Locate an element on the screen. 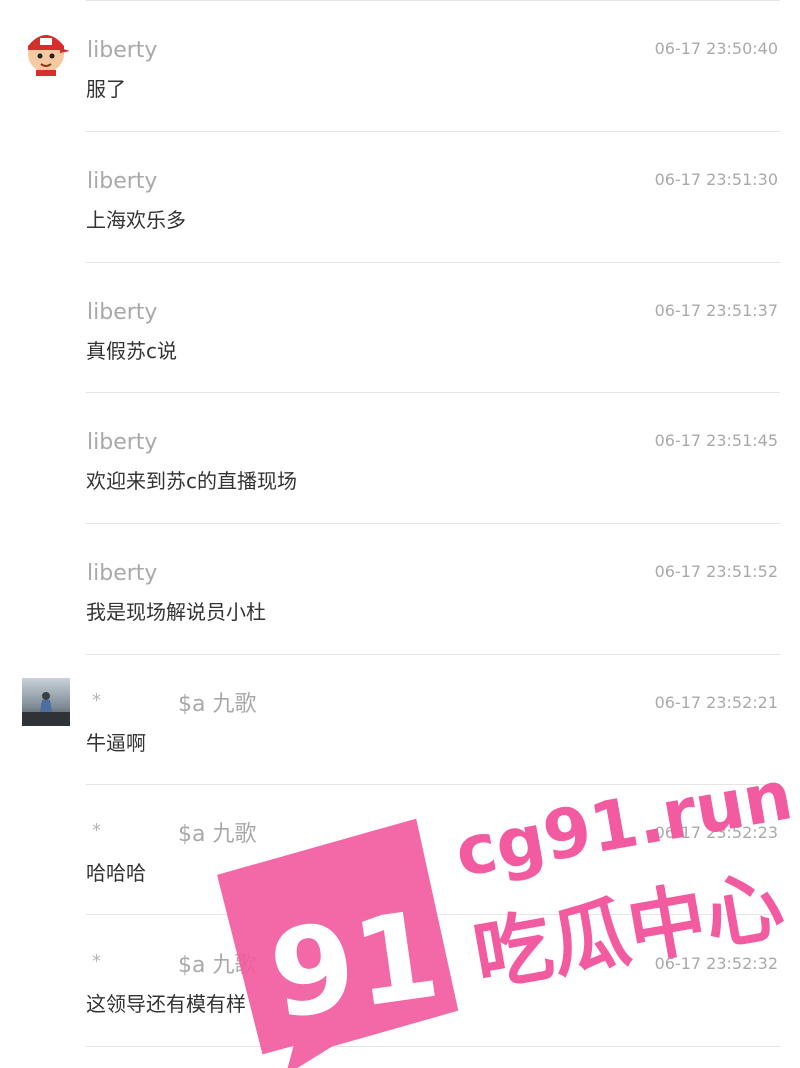 Image resolution: width=800 pixels, height=1068 pixels. message-text: 真假苏c说 is located at coordinates (131, 351).